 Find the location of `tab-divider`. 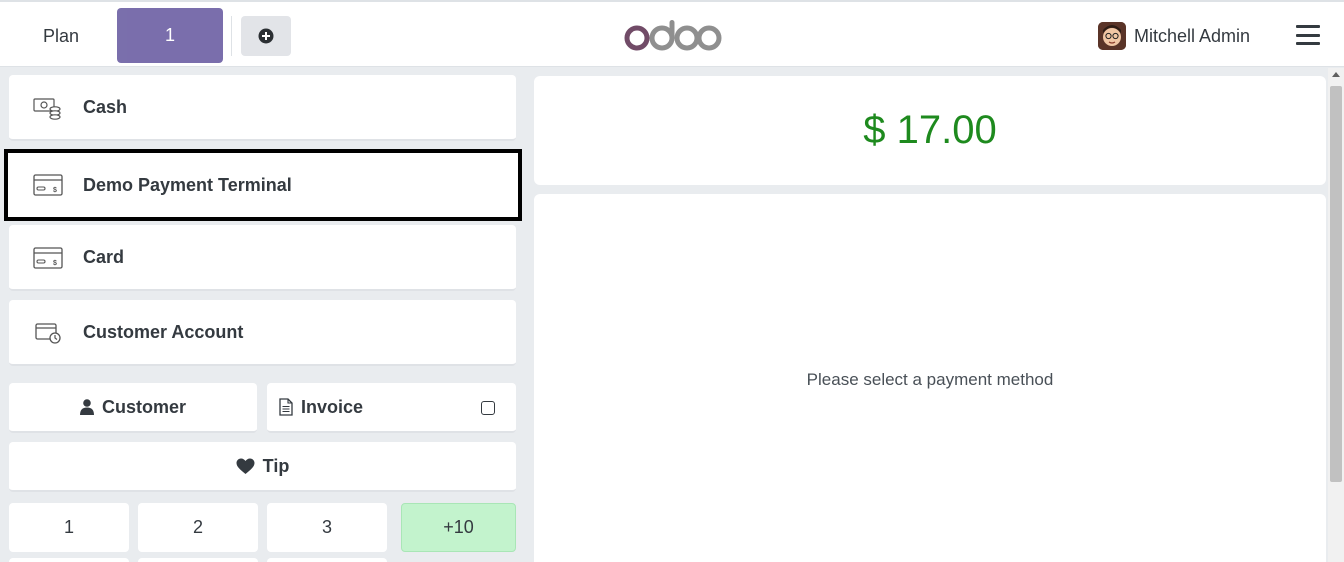

tab-divider is located at coordinates (231, 36).